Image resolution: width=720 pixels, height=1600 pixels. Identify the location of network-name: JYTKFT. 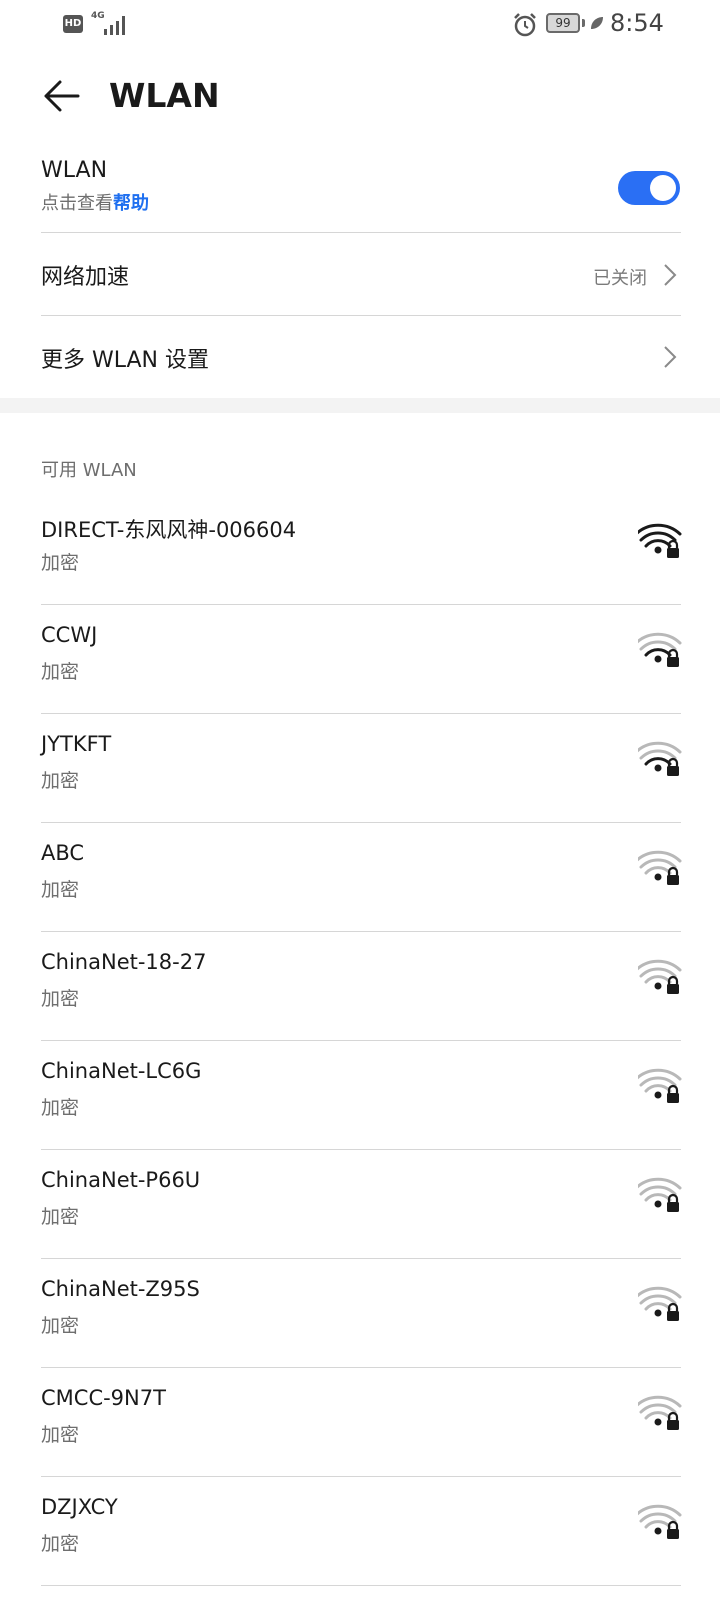
(76, 744).